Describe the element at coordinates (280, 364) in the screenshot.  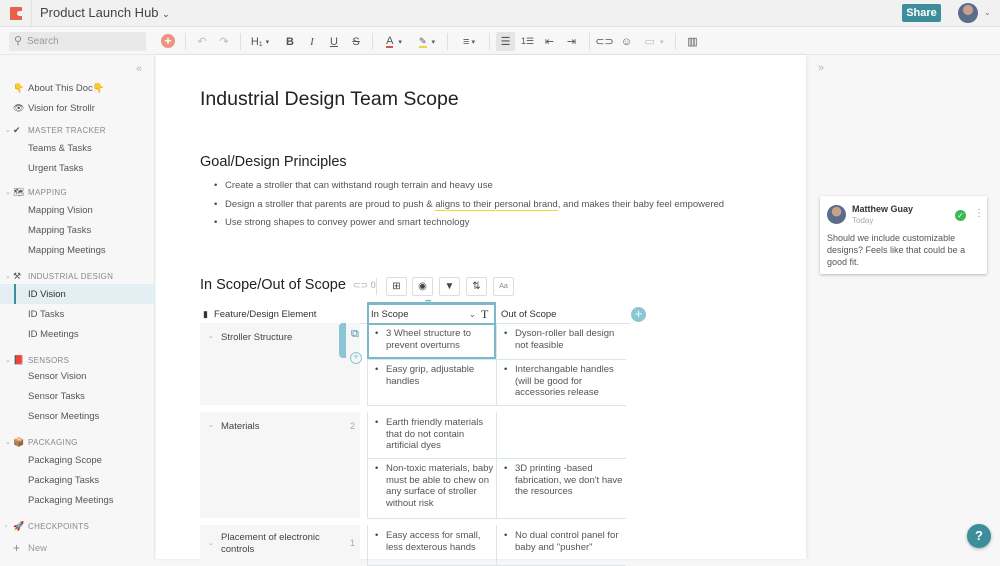
I see `group-row: ⌄ Stroller Structure` at that location.